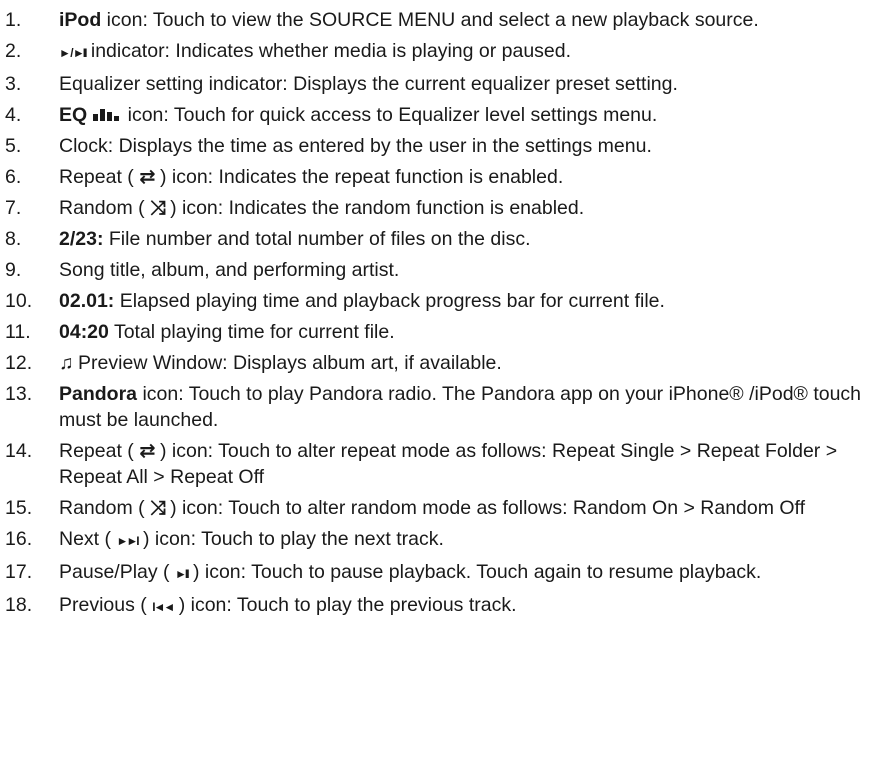  Describe the element at coordinates (127, 541) in the screenshot. I see `next-track-icon: ►►I` at that location.